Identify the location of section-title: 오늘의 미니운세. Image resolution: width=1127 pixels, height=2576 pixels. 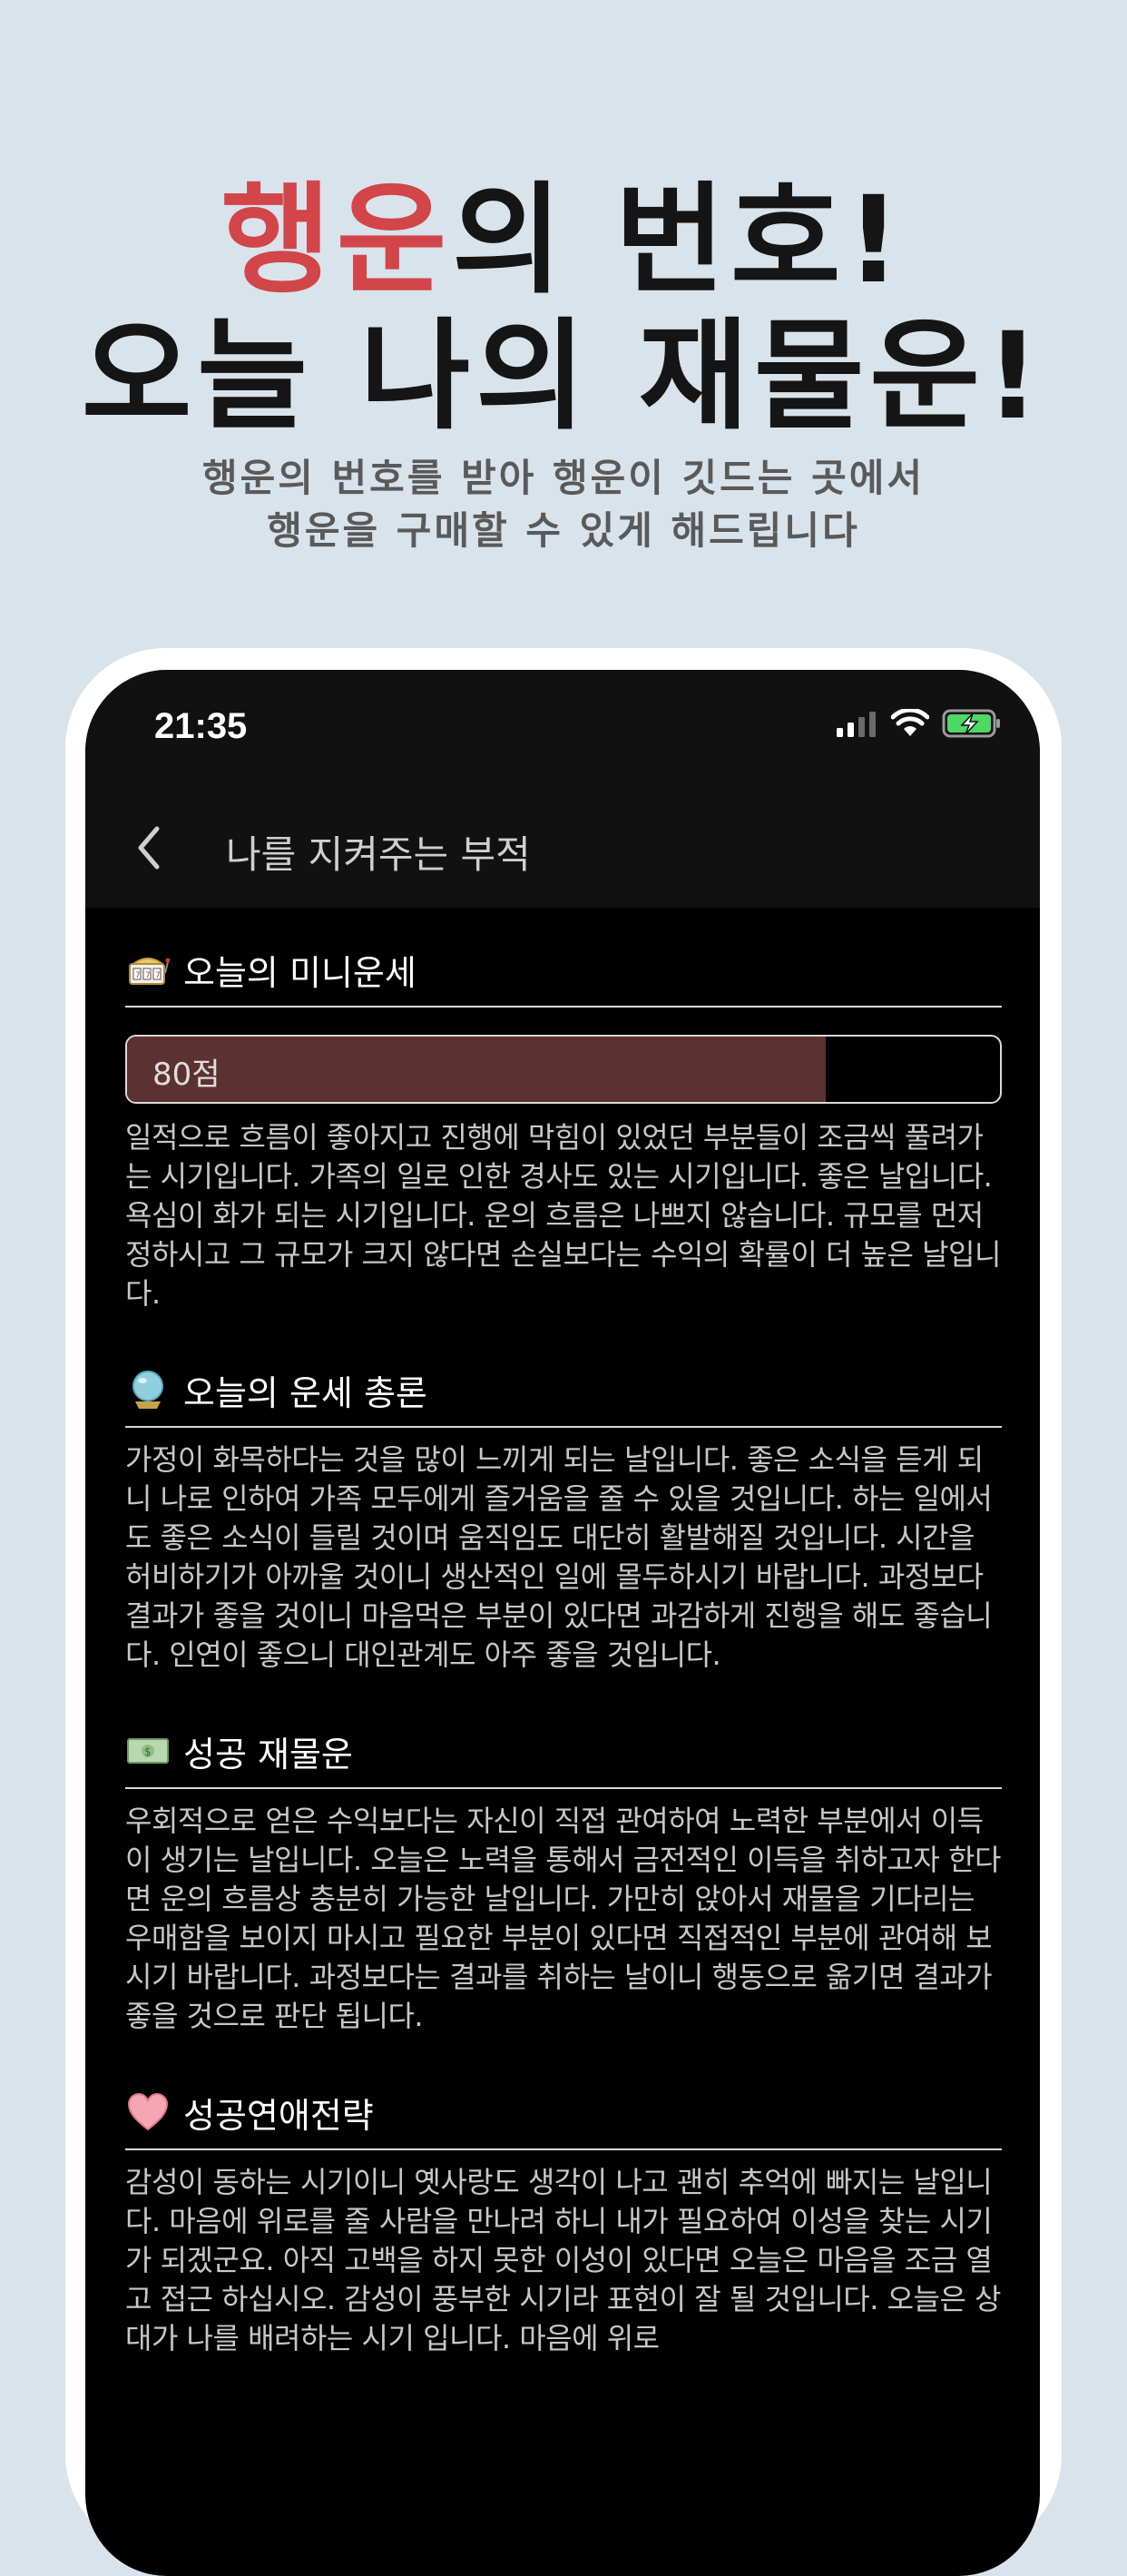
(299, 972).